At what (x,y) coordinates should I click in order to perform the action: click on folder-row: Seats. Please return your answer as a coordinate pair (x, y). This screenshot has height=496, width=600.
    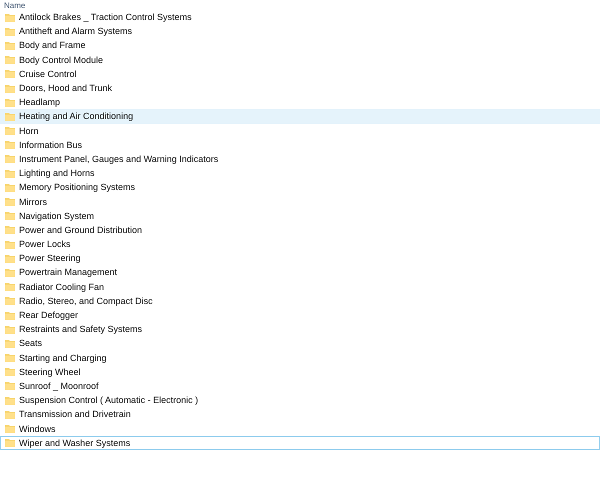
    Looking at the image, I should click on (300, 343).